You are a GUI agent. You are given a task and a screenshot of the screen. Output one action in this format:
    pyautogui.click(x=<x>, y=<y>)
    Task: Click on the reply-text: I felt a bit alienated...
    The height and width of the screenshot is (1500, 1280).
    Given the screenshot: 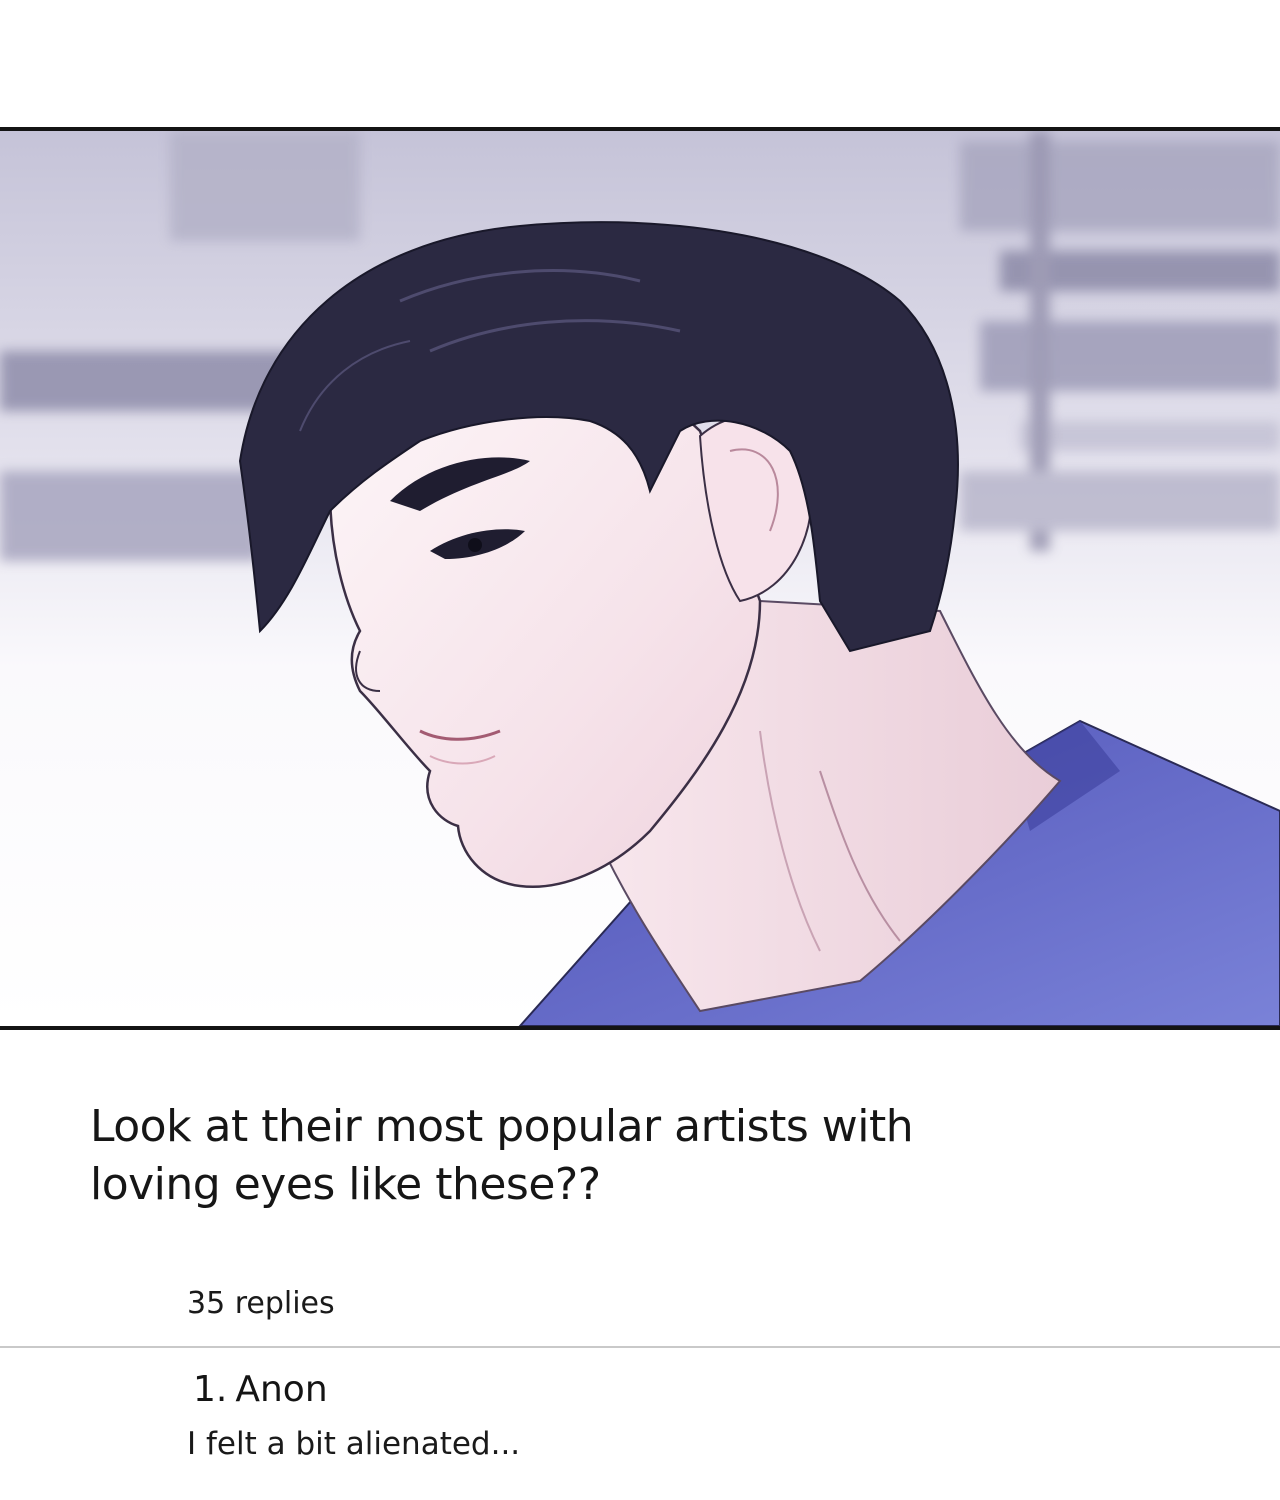 What is the action you would take?
    pyautogui.click(x=354, y=1444)
    